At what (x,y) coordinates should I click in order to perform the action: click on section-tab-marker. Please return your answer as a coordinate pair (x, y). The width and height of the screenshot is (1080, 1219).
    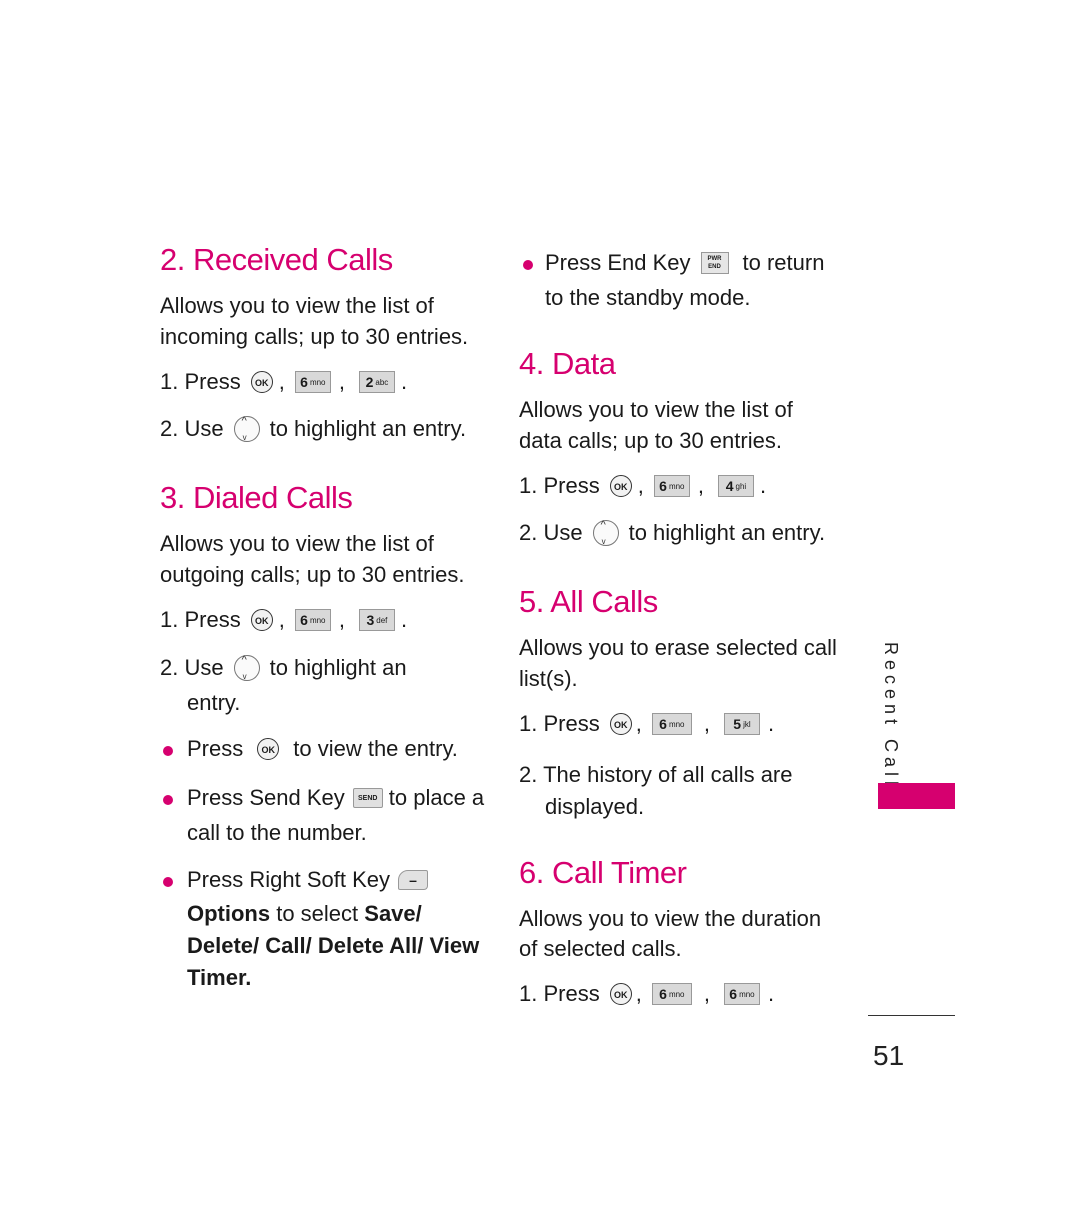
    Looking at the image, I should click on (916, 796).